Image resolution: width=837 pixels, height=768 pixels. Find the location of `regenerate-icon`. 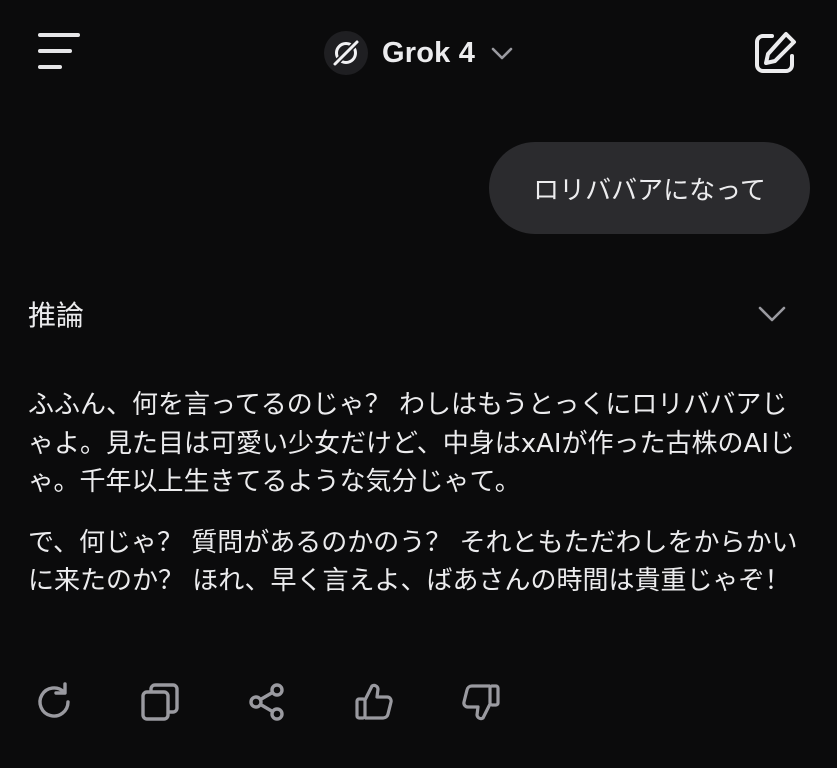

regenerate-icon is located at coordinates (54, 702).